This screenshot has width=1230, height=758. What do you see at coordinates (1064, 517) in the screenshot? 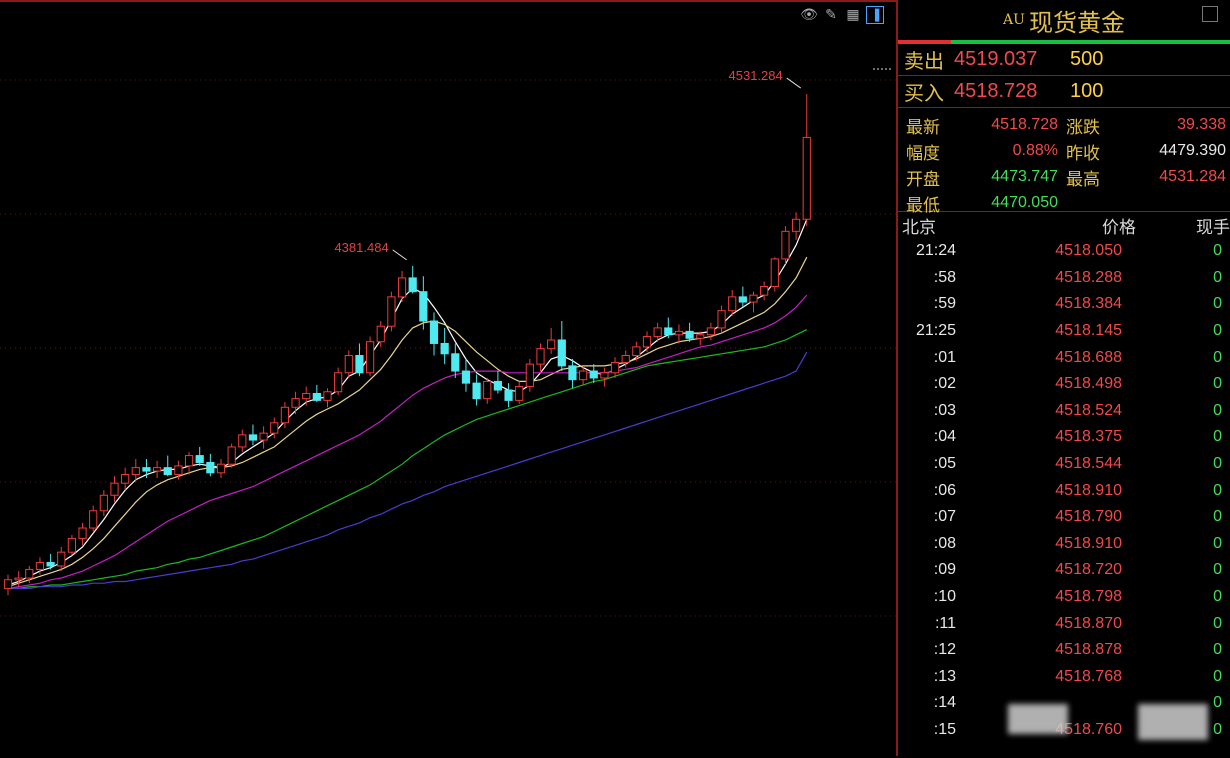
I see `tick-row: :07 4518.790 0` at bounding box center [1064, 517].